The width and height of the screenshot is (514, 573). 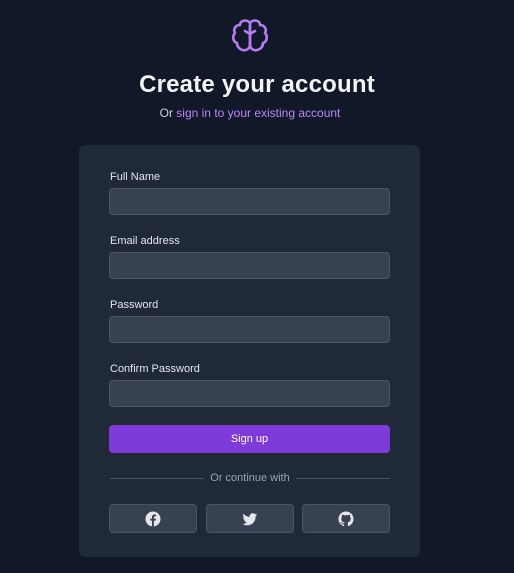 I want to click on twitter-button, so click(x=250, y=518).